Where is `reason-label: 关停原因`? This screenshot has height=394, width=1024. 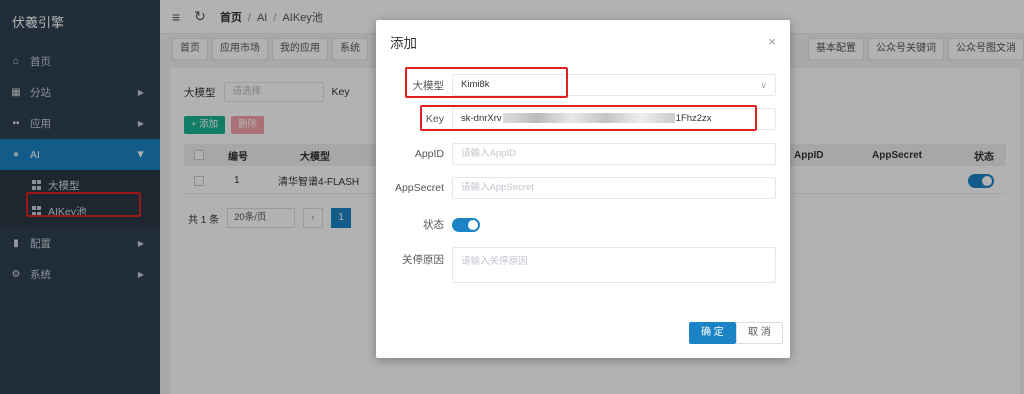 reason-label: 关停原因 is located at coordinates (423, 260).